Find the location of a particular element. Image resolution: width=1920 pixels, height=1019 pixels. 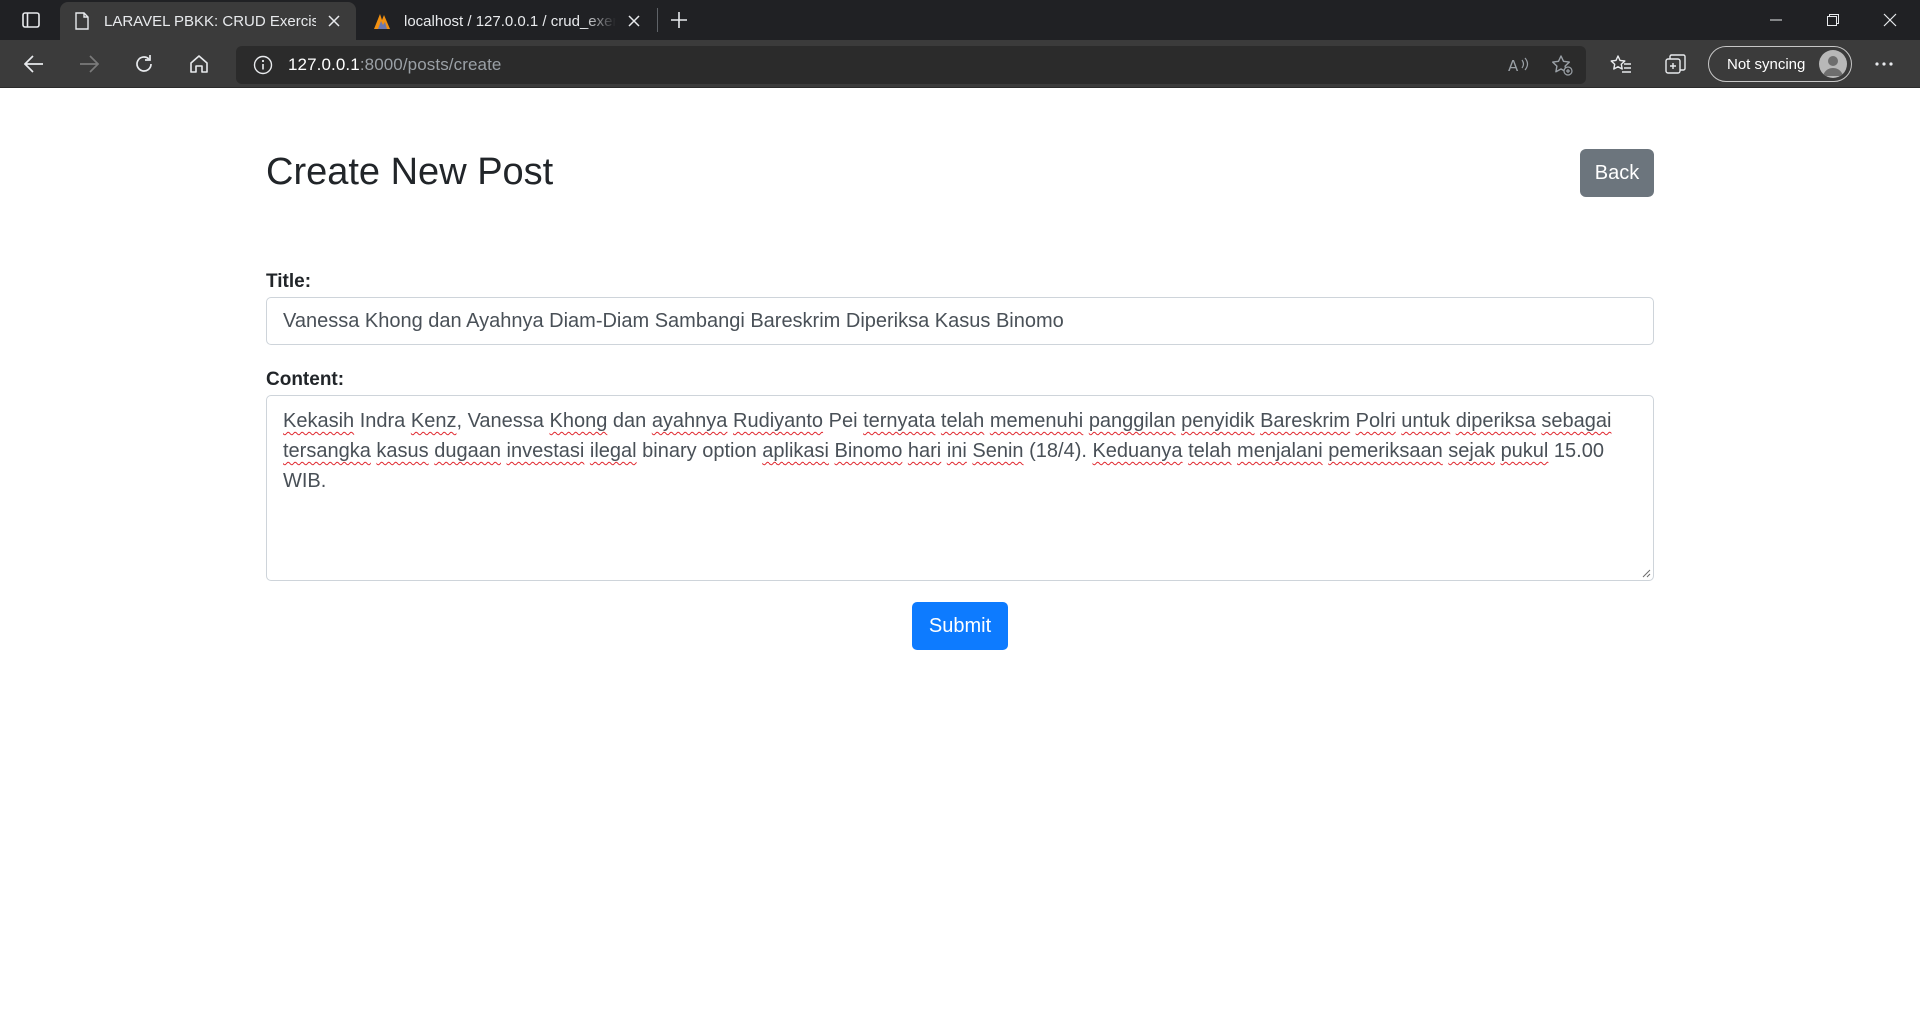

profile-sync-button: Not syncing is located at coordinates (1780, 64).